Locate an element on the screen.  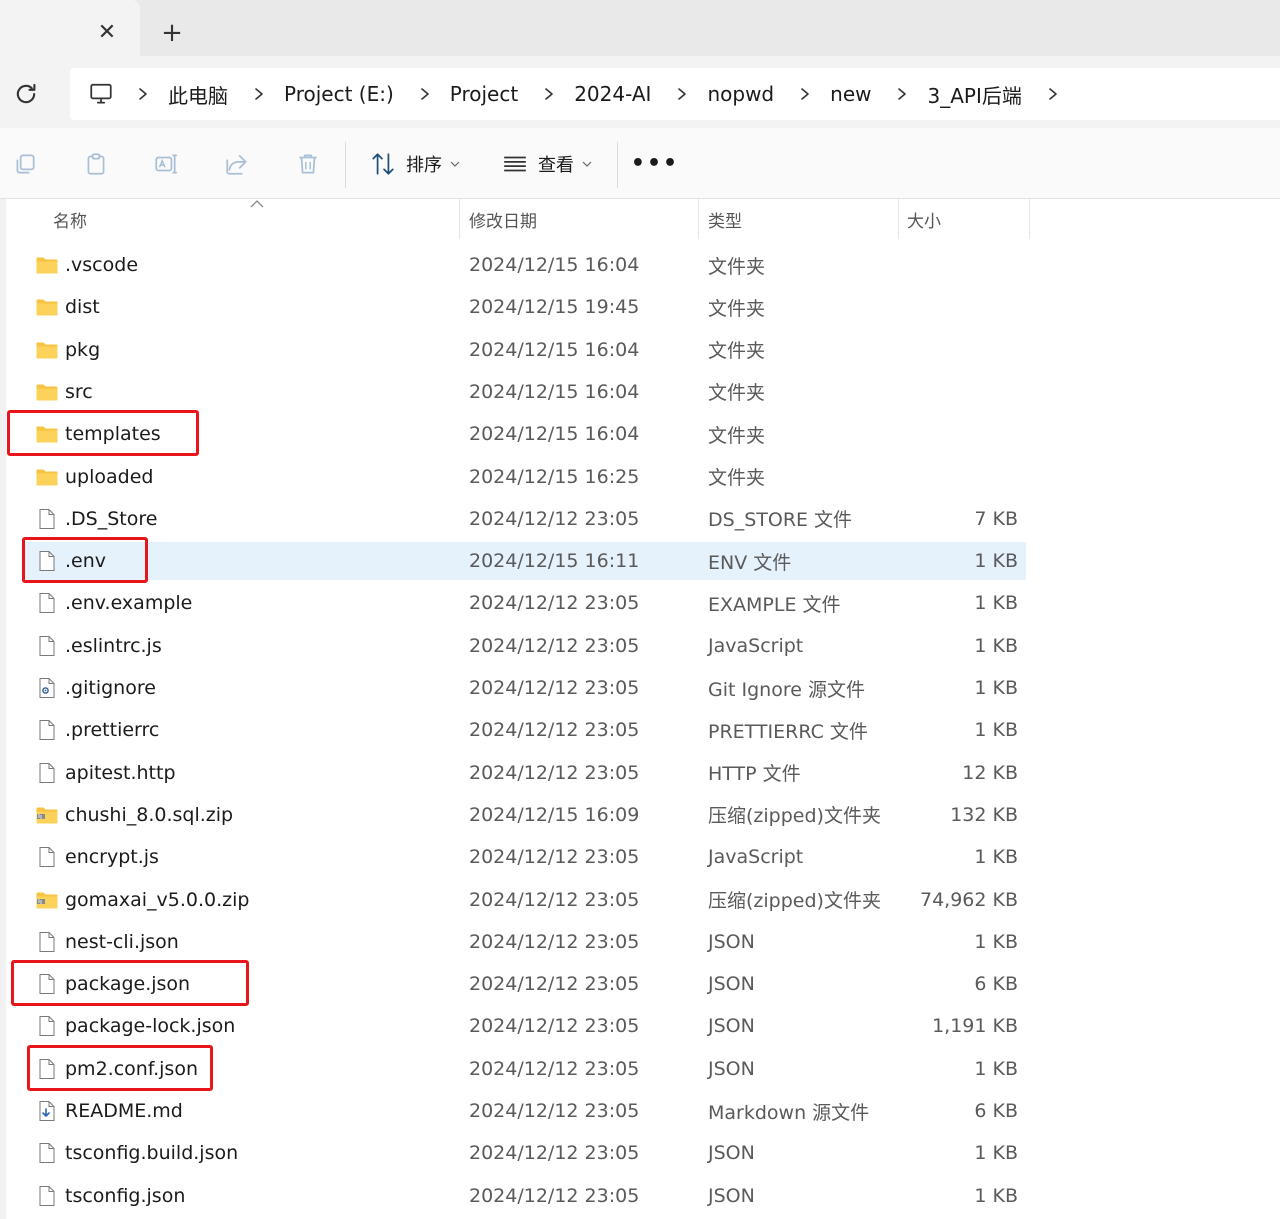
file-name: pkg is located at coordinates (83, 349).